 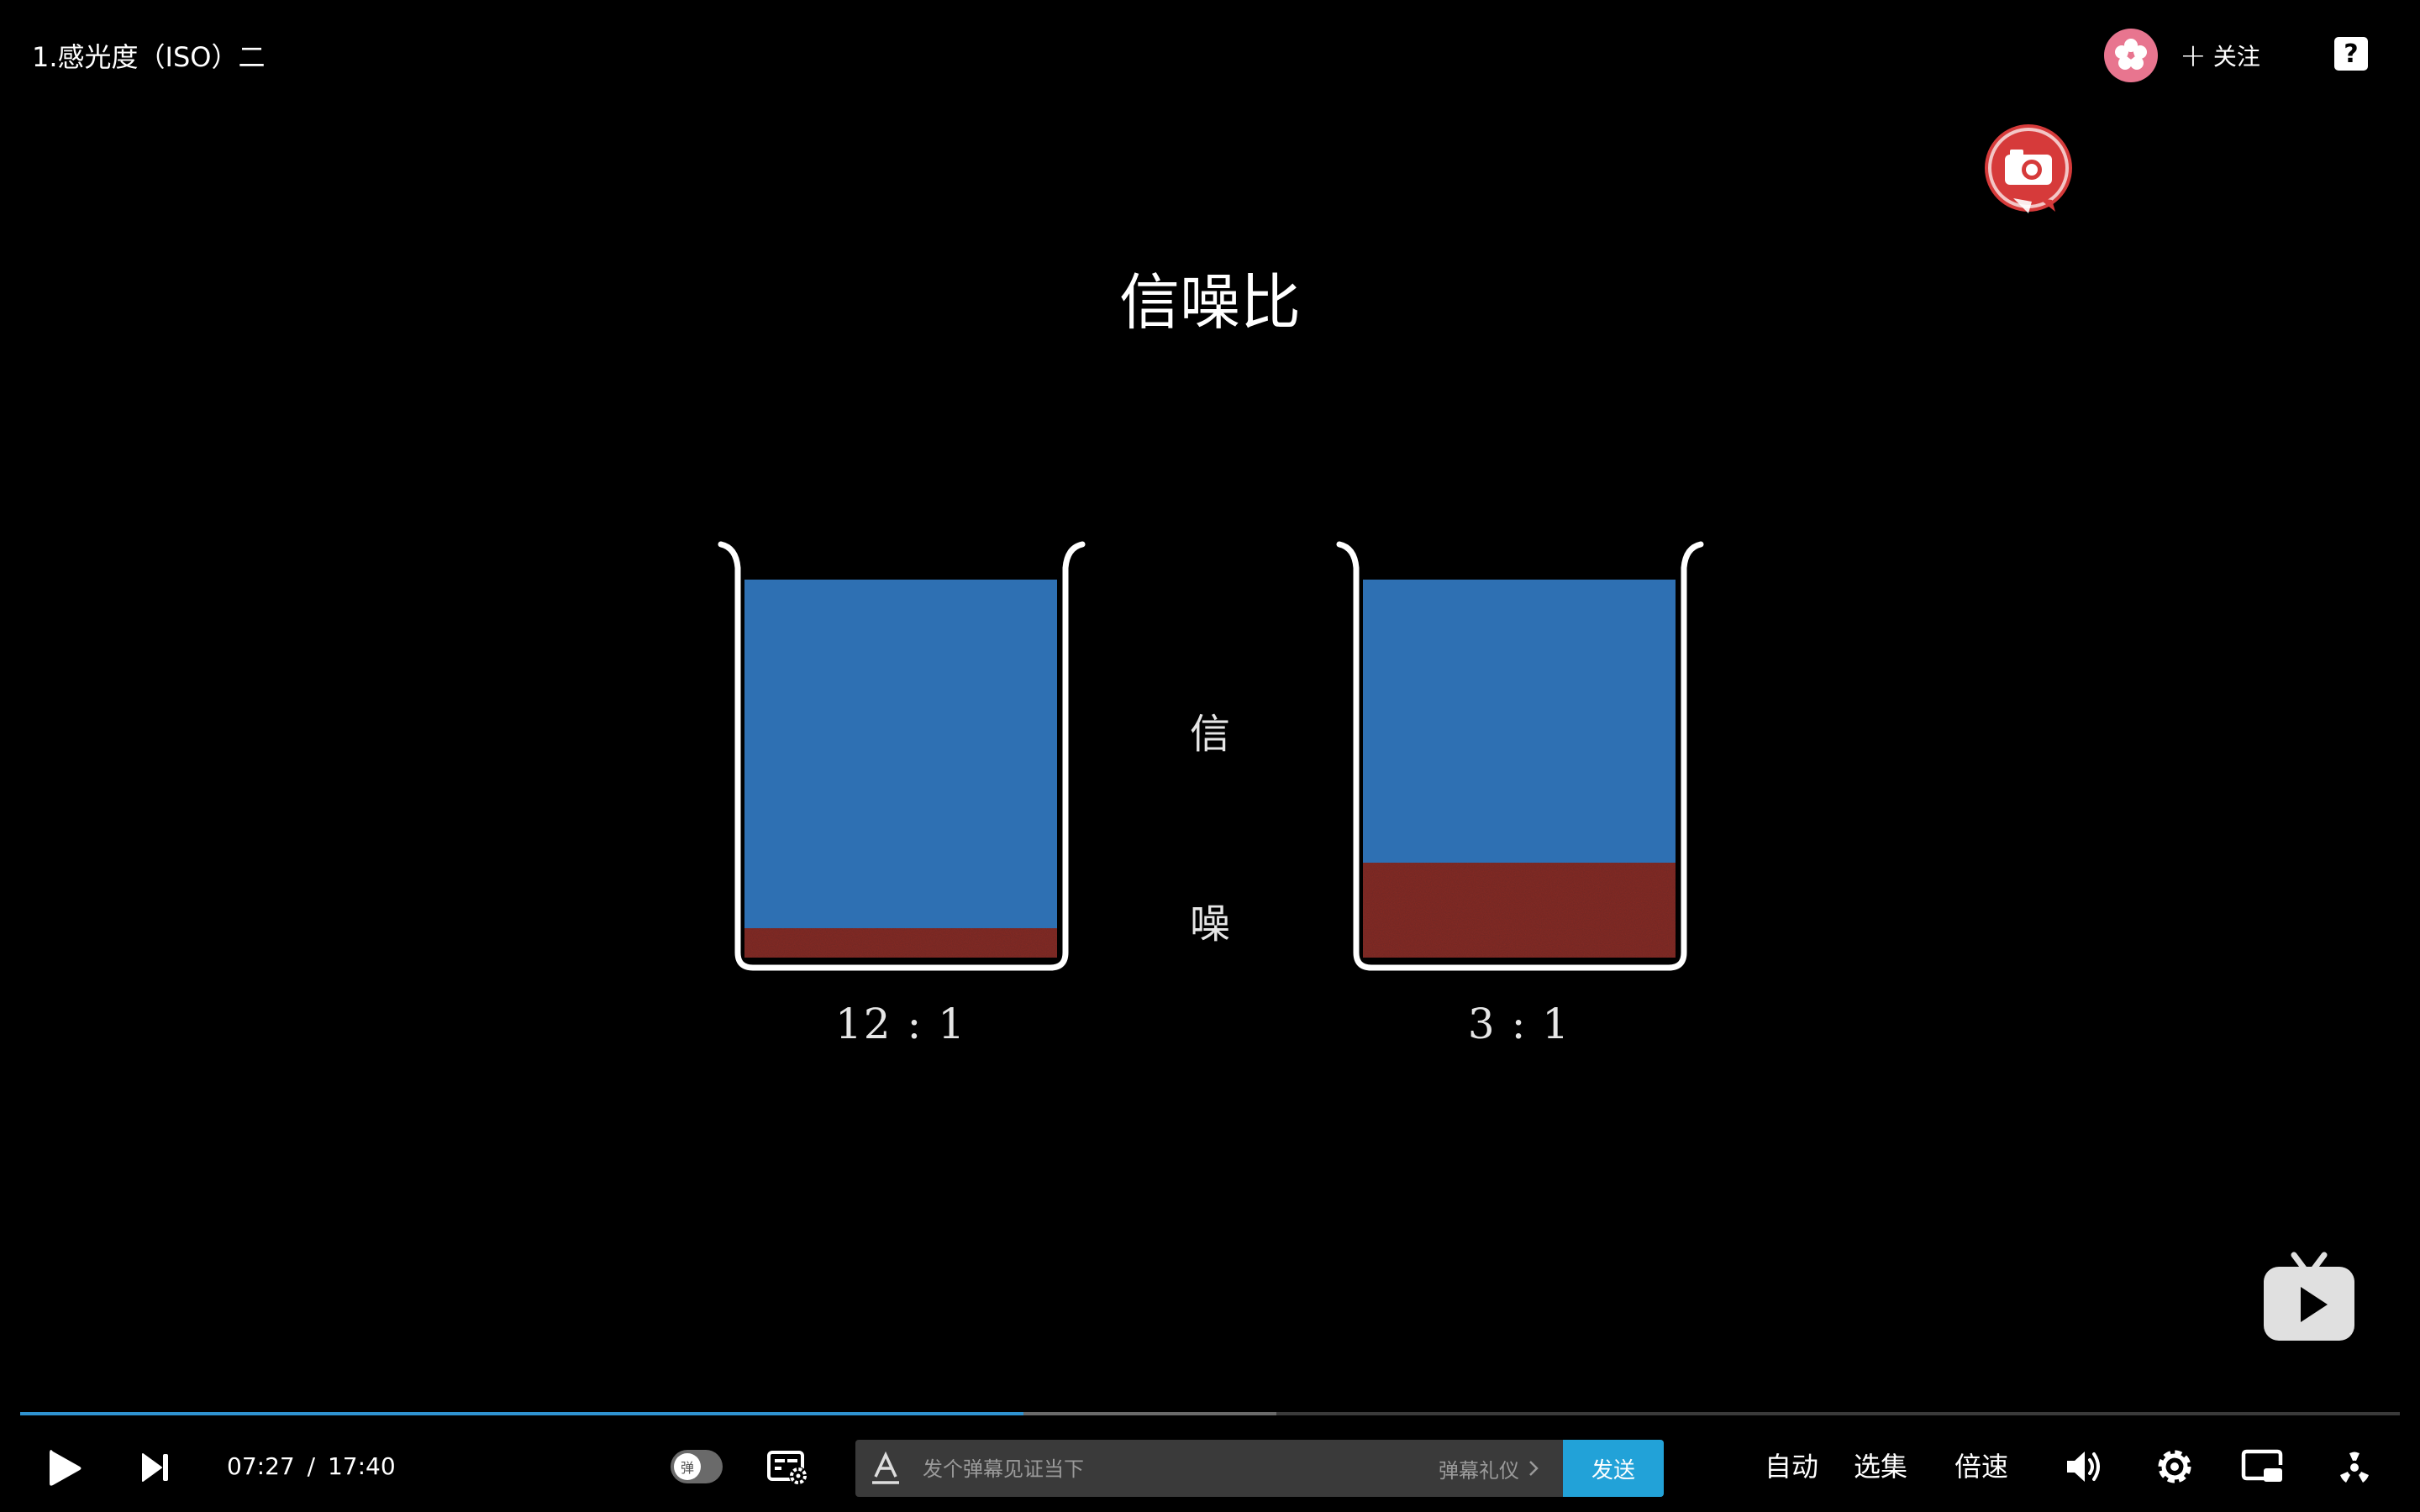 I want to click on send-button: 发送, so click(x=1614, y=1468).